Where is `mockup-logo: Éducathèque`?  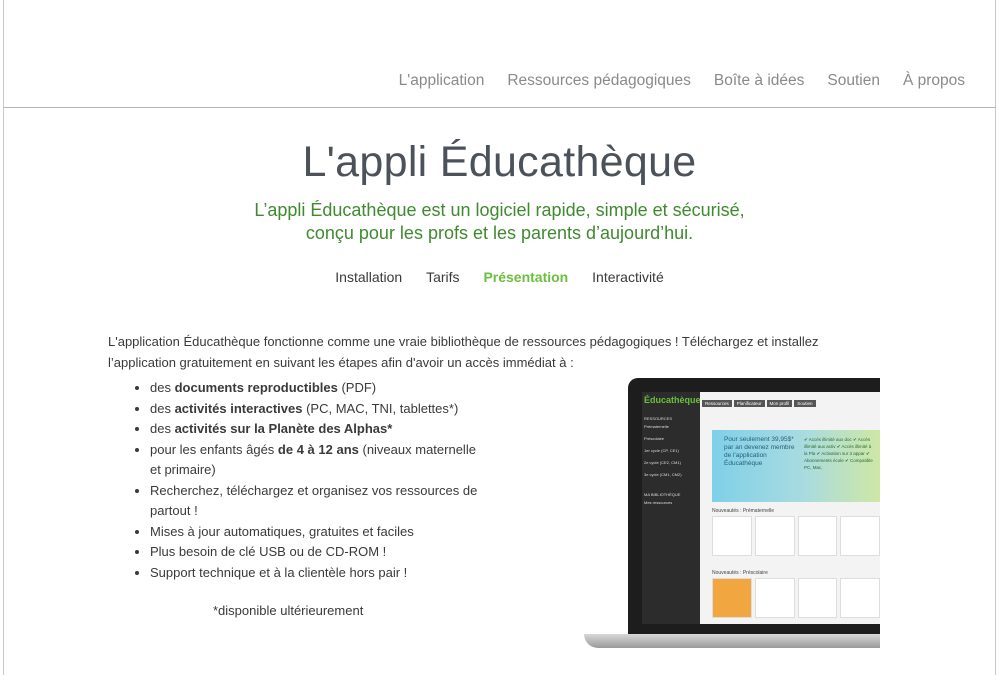
mockup-logo: Éducathèque is located at coordinates (672, 400).